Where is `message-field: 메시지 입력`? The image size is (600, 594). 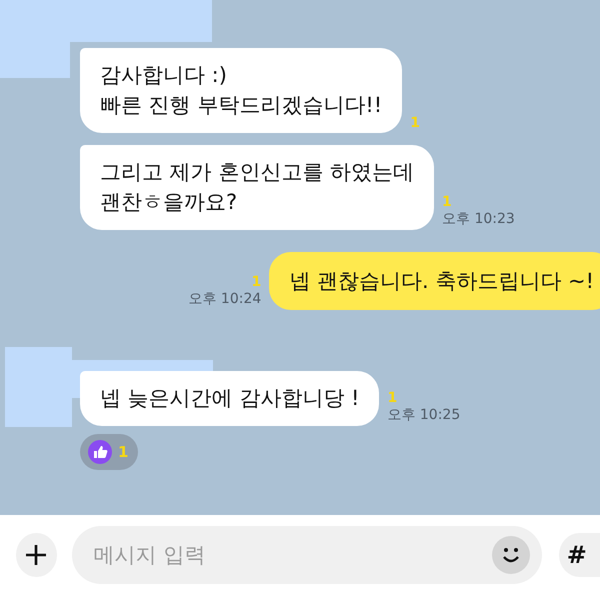 message-field: 메시지 입력 is located at coordinates (307, 555).